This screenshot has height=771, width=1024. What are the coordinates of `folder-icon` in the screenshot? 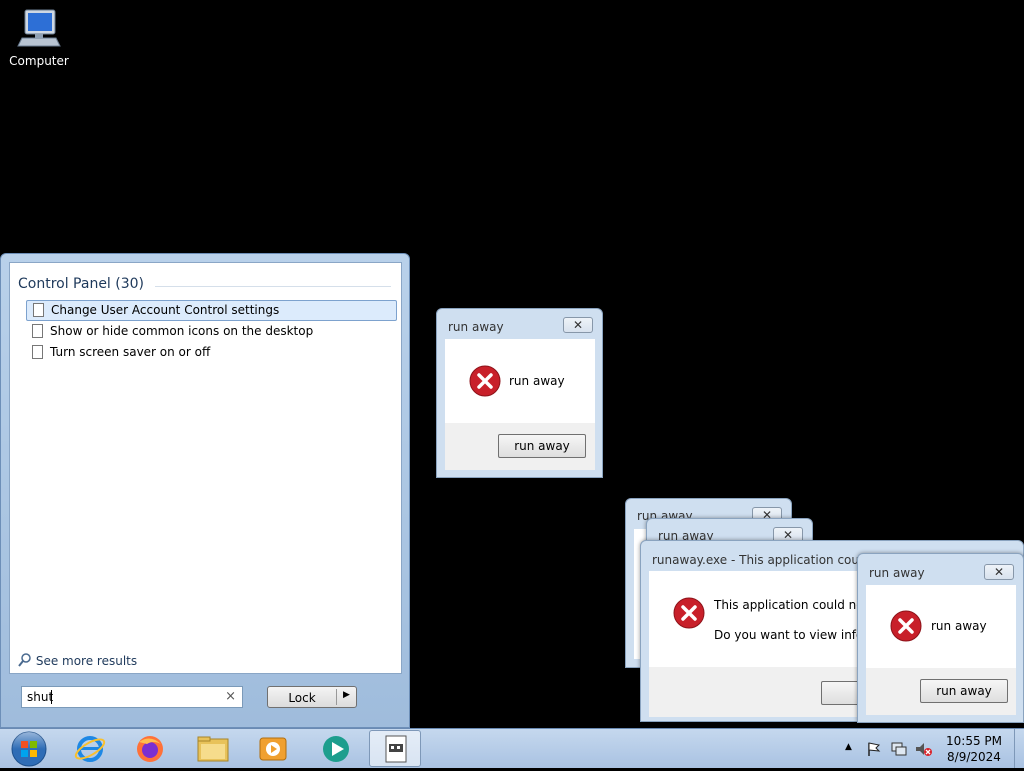 It's located at (213, 749).